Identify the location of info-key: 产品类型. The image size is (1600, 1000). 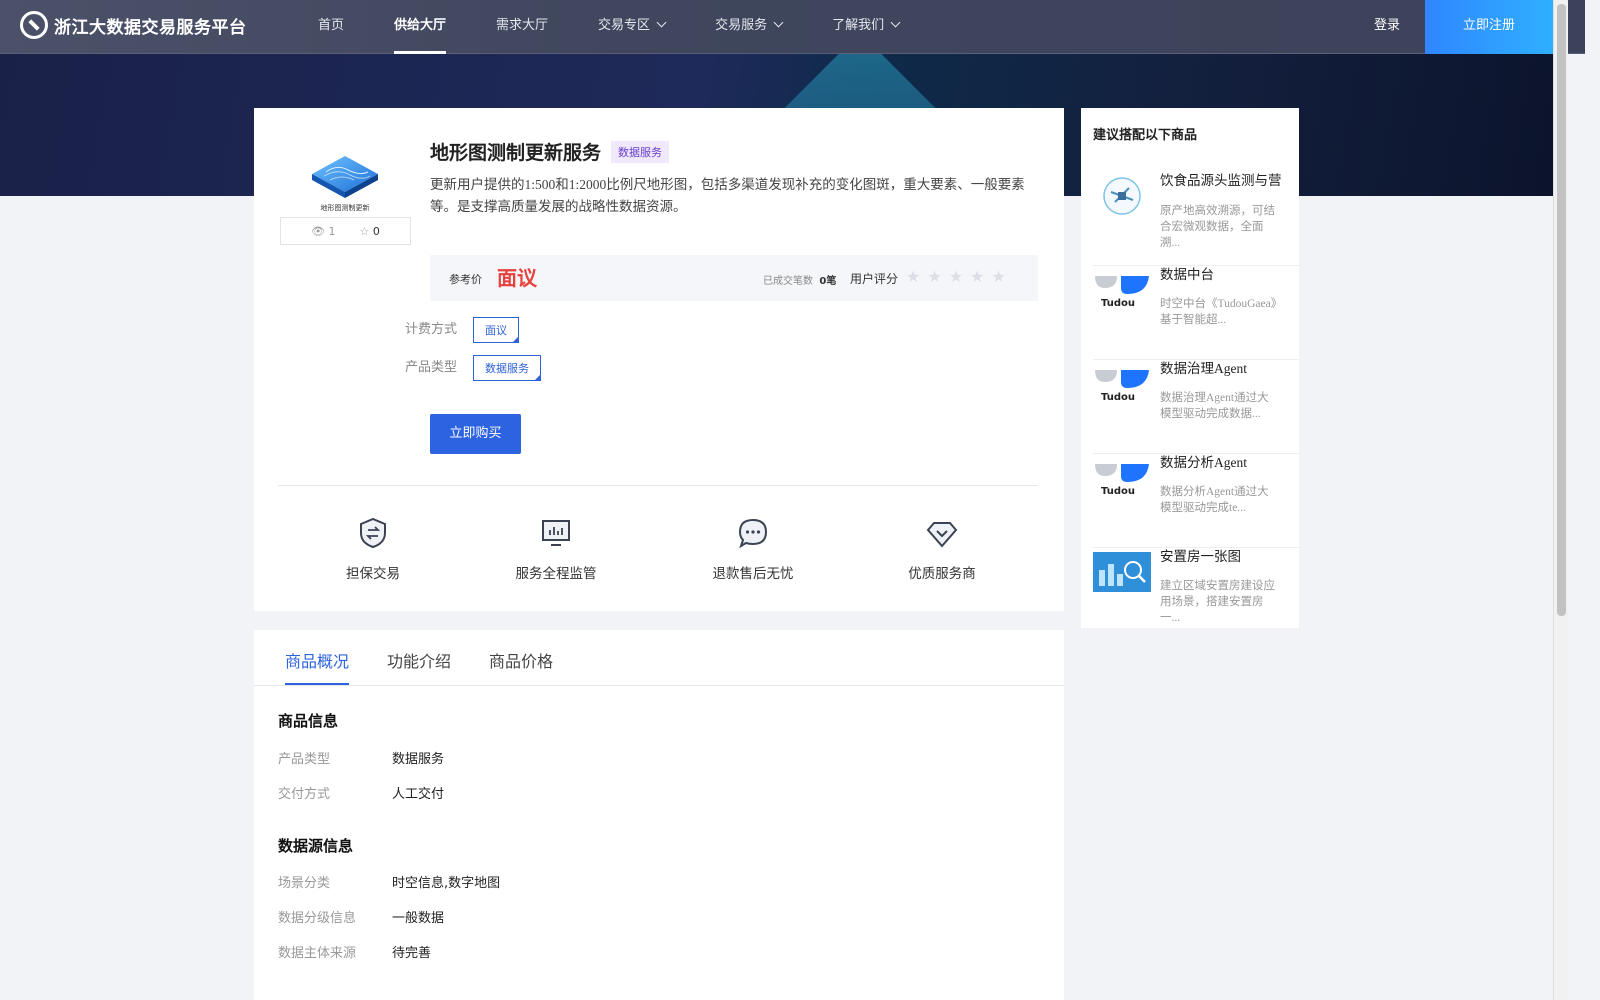
(304, 759).